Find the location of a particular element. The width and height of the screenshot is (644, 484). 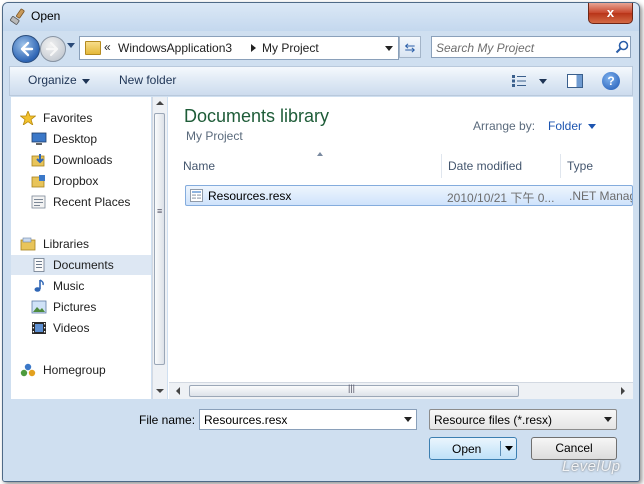

arrange-by-dropdown-icon is located at coordinates (592, 126).